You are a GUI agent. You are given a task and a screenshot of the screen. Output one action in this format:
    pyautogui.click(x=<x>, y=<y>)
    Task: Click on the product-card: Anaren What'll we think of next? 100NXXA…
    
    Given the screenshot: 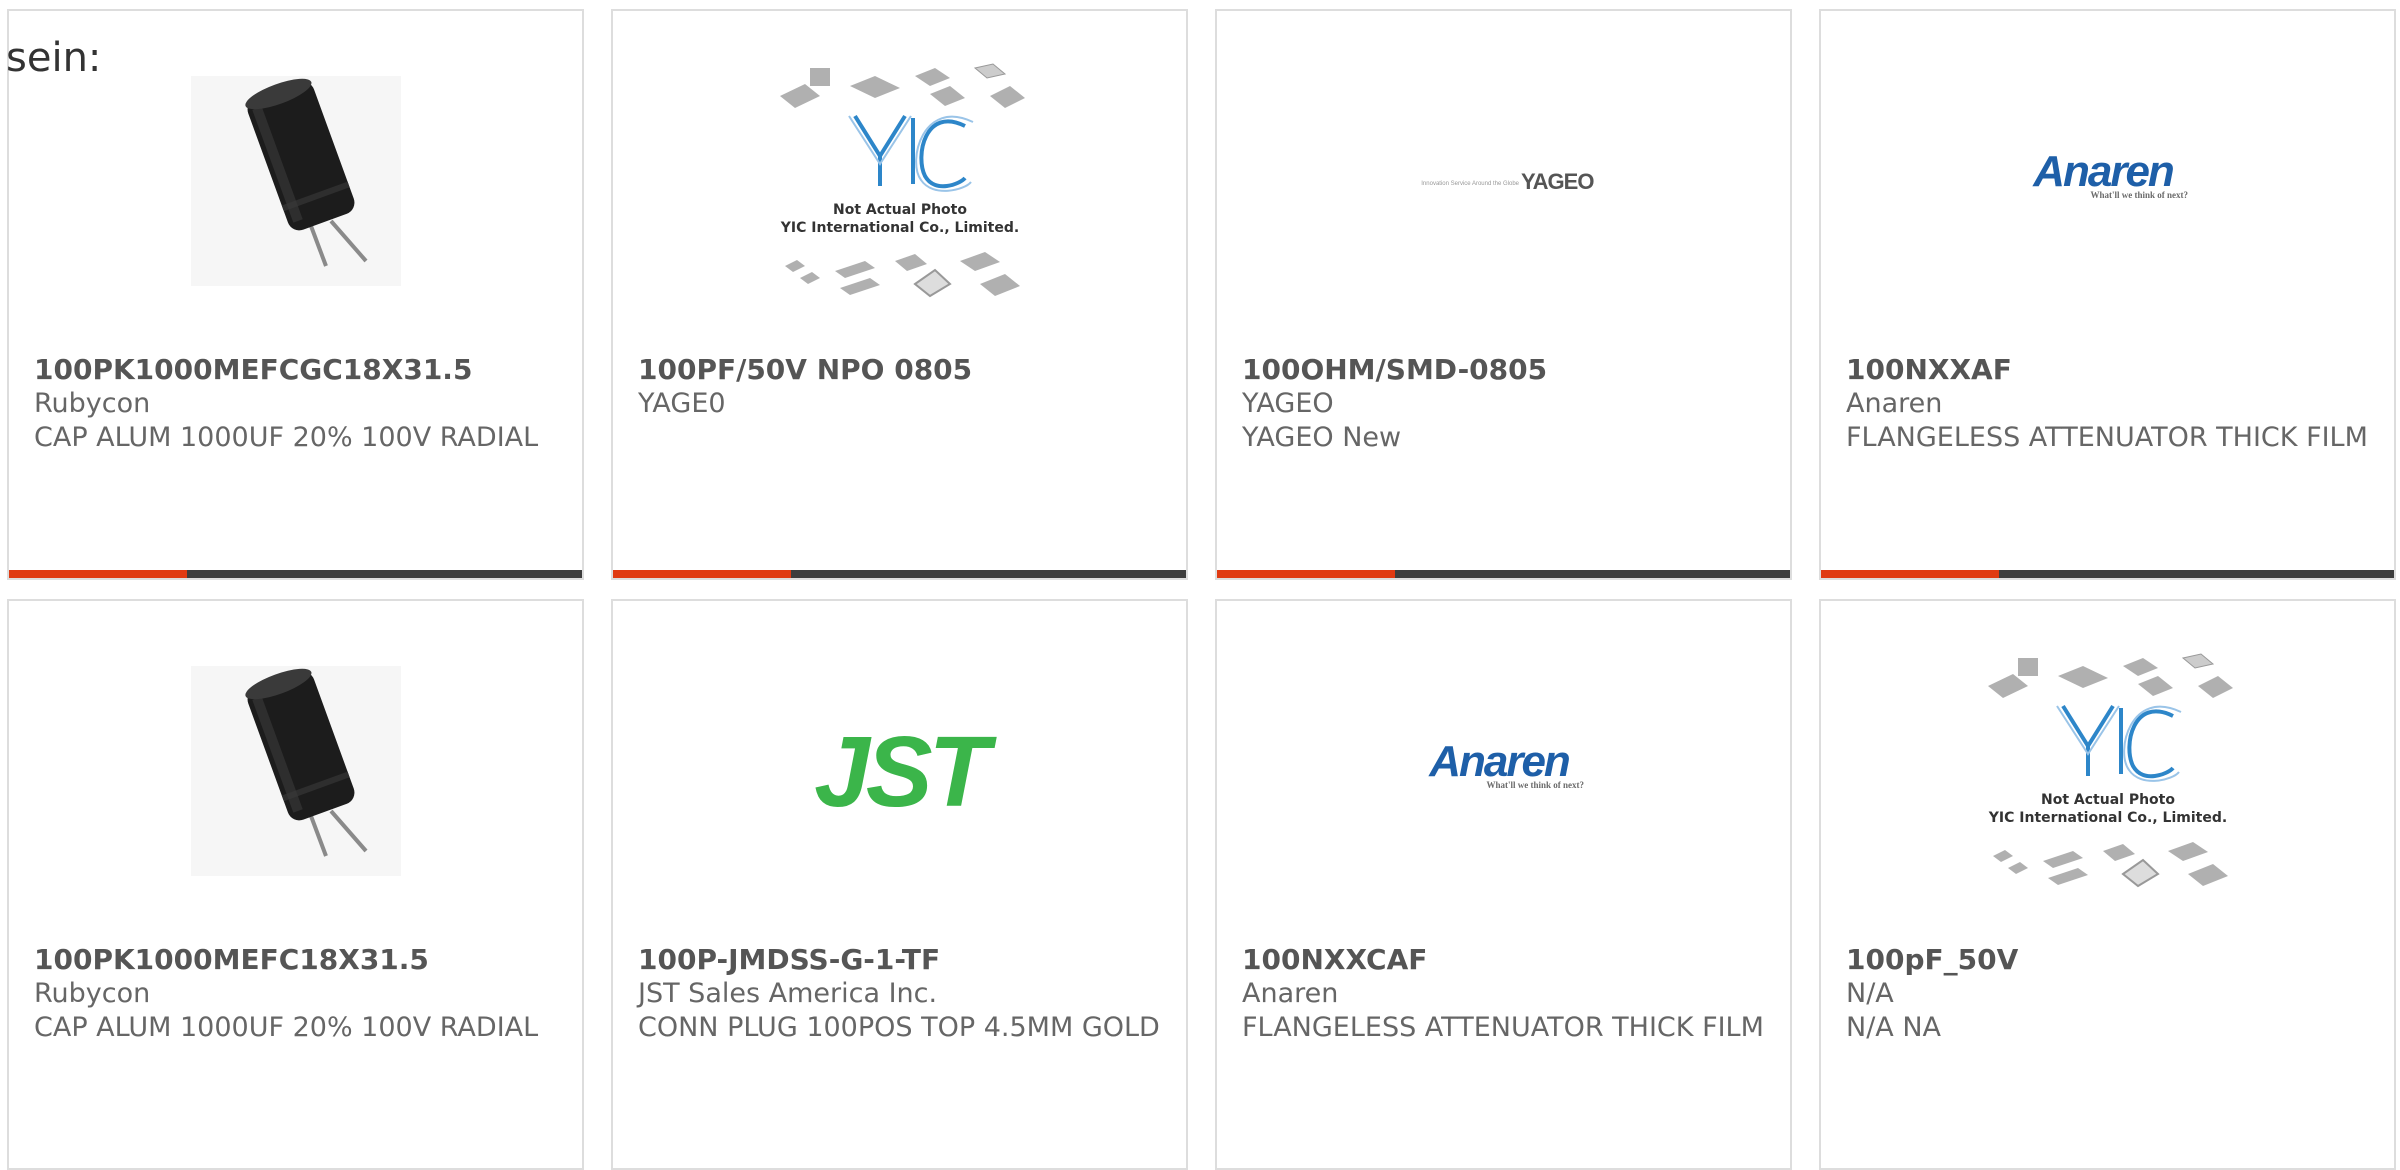 What is the action you would take?
    pyautogui.click(x=2107, y=294)
    